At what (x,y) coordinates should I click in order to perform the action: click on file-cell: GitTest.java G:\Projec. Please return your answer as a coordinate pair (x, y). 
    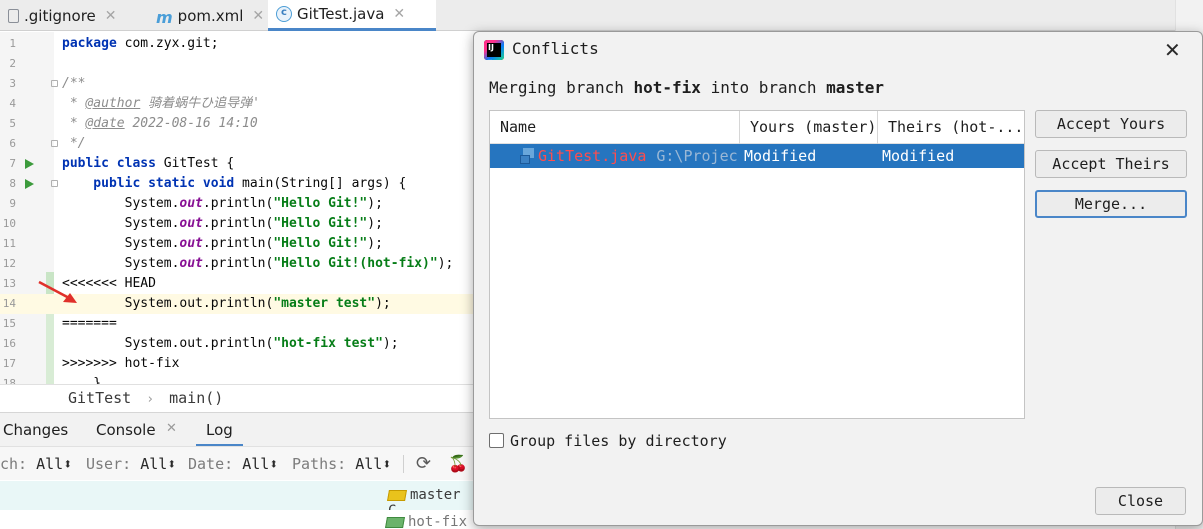
    Looking at the image, I should click on (629, 156).